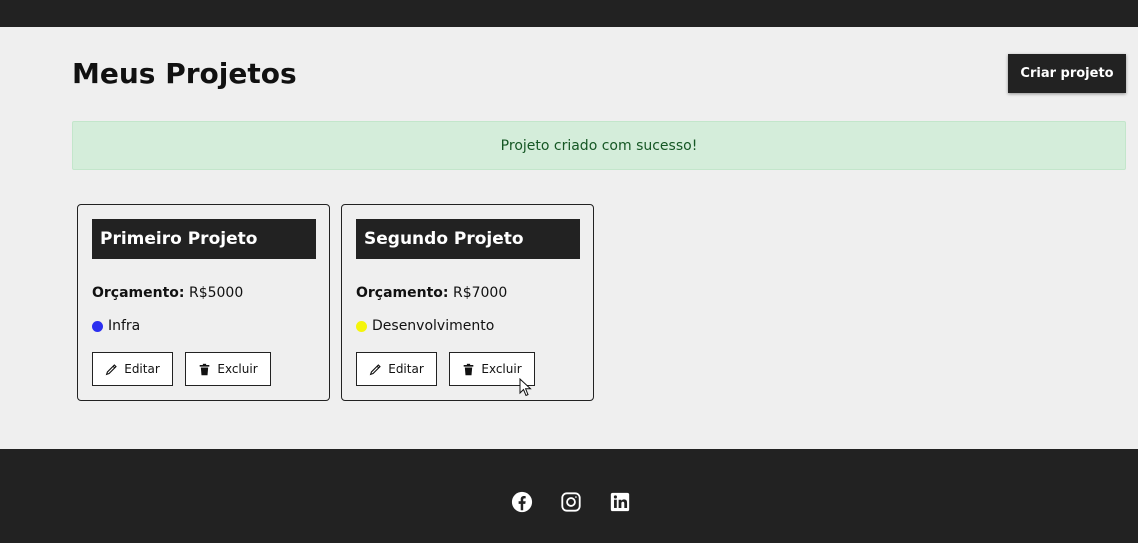  What do you see at coordinates (184, 73) in the screenshot?
I see `page-title: Meus Projetos` at bounding box center [184, 73].